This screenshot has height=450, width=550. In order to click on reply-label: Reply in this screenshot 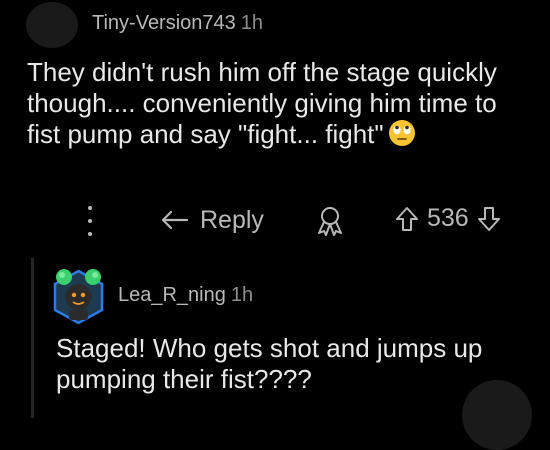, I will do `click(232, 219)`.